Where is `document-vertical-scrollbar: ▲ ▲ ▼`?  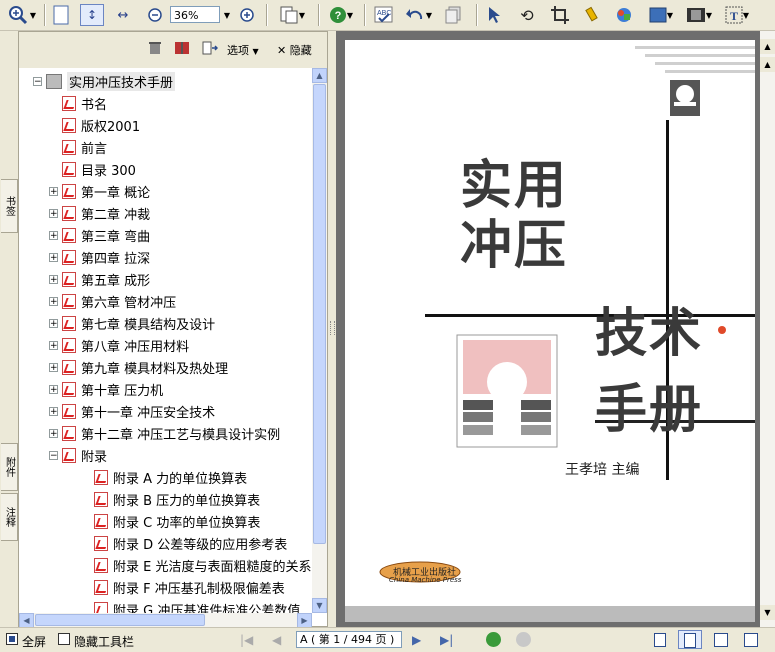
document-vertical-scrollbar: ▲ ▲ ▼ is located at coordinates (767, 329).